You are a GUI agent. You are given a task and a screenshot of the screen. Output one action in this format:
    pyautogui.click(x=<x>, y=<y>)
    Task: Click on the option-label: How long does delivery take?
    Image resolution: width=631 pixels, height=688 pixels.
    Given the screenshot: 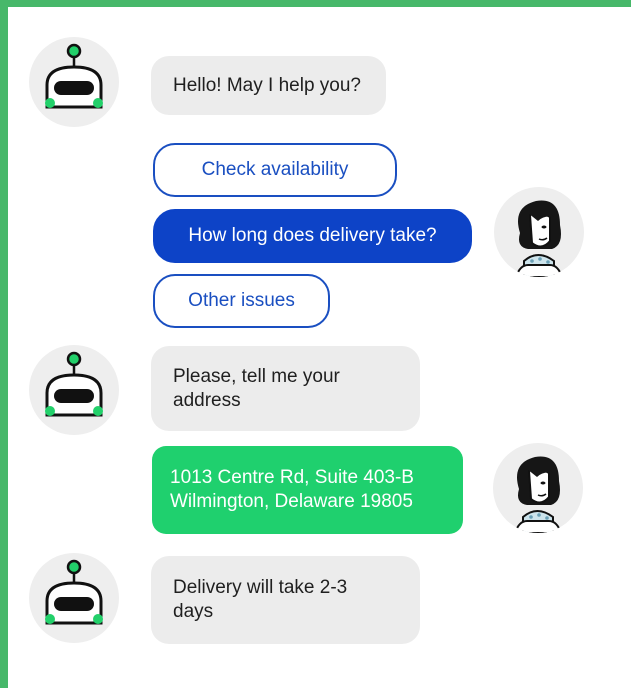 What is the action you would take?
    pyautogui.click(x=312, y=235)
    